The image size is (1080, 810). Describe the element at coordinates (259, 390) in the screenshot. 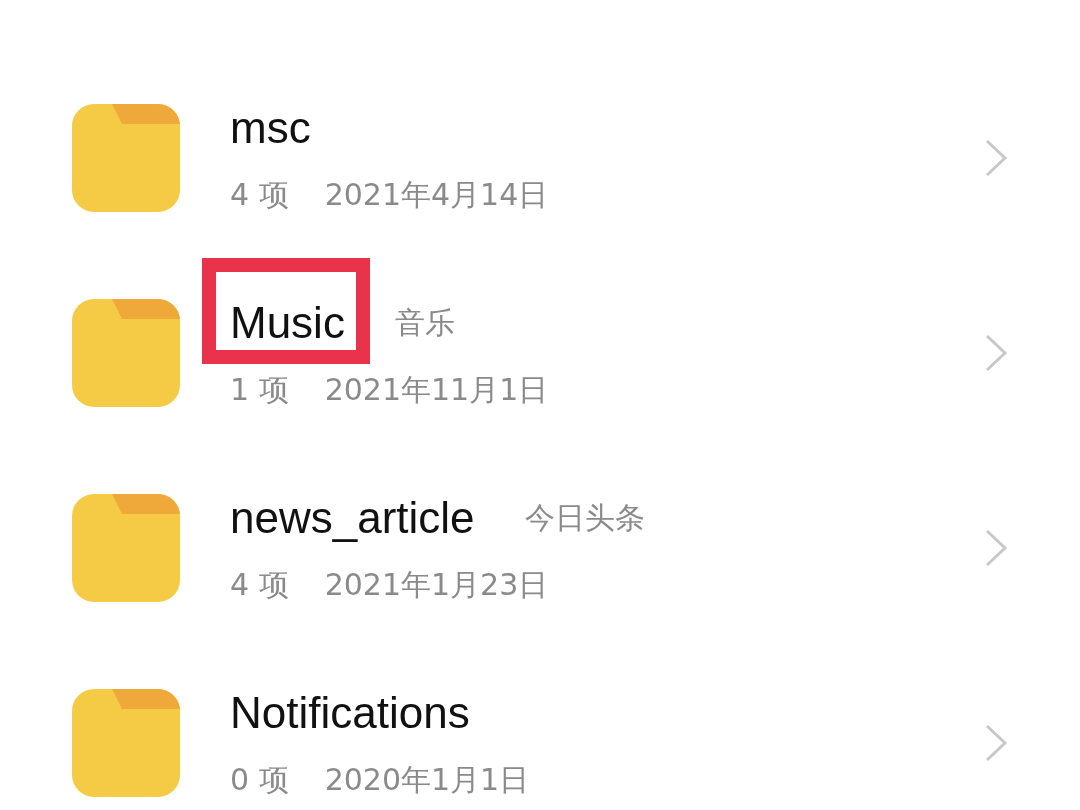

I see `item-count: 1 项` at that location.